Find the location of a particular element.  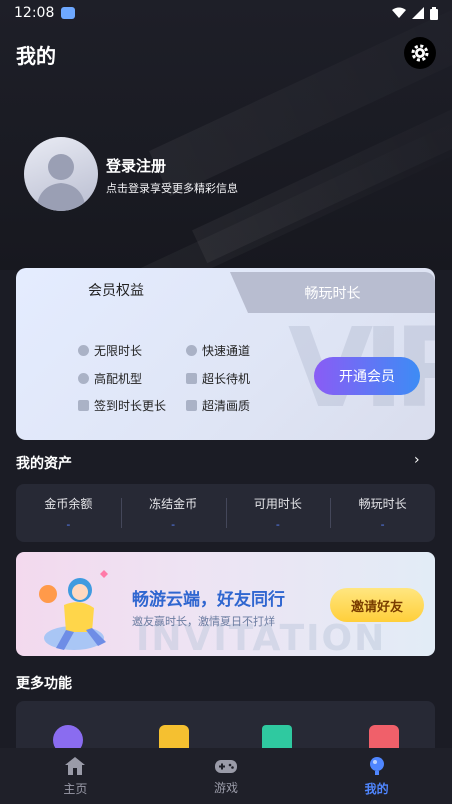

benefit-label: 快速通道 is located at coordinates (226, 351).